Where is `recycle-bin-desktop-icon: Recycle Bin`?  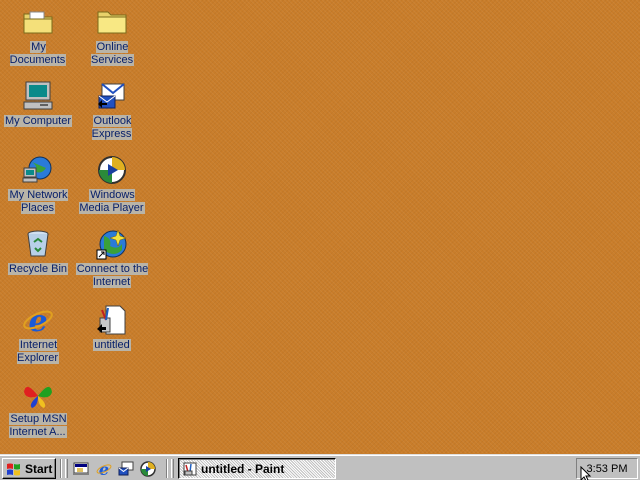
recycle-bin-desktop-icon: Recycle Bin is located at coordinates (38, 251).